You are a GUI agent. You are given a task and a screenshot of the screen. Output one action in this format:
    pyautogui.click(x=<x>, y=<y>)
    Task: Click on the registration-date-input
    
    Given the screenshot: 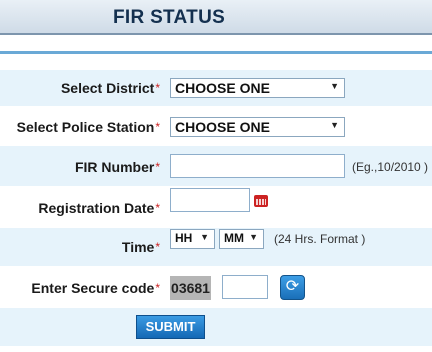 What is the action you would take?
    pyautogui.click(x=210, y=200)
    